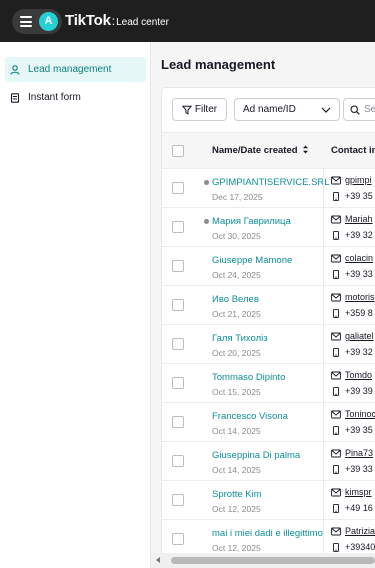 This screenshot has height=568, width=375. What do you see at coordinates (287, 109) in the screenshot?
I see `search-field-select: Ad name/ID` at bounding box center [287, 109].